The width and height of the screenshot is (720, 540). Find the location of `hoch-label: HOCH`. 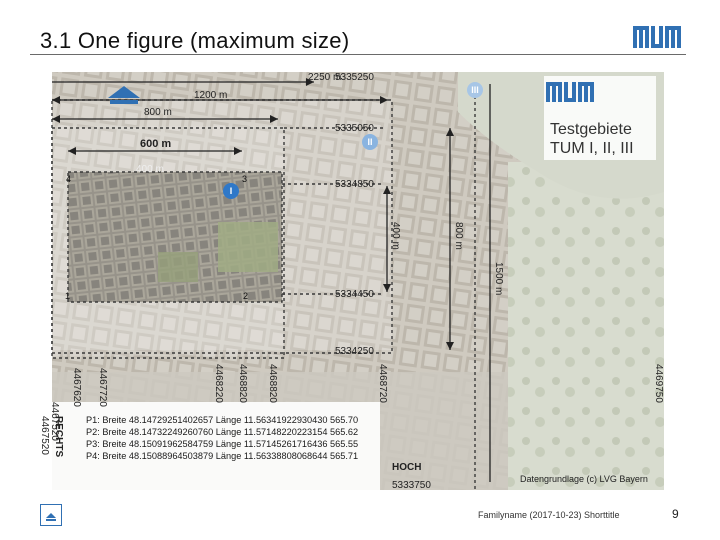

hoch-label: HOCH is located at coordinates (406, 467).